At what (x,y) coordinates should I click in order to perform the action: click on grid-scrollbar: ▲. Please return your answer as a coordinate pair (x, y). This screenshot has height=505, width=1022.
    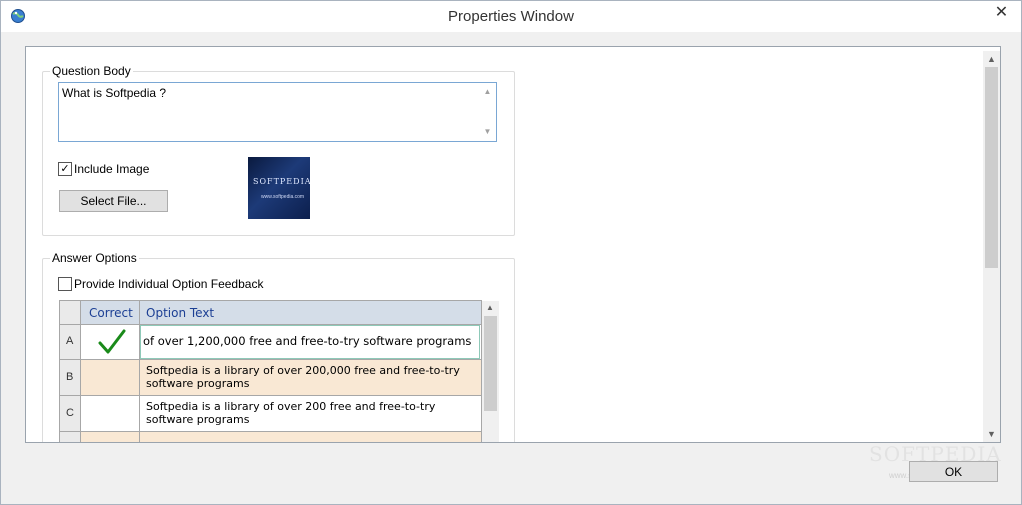
    Looking at the image, I should click on (490, 371).